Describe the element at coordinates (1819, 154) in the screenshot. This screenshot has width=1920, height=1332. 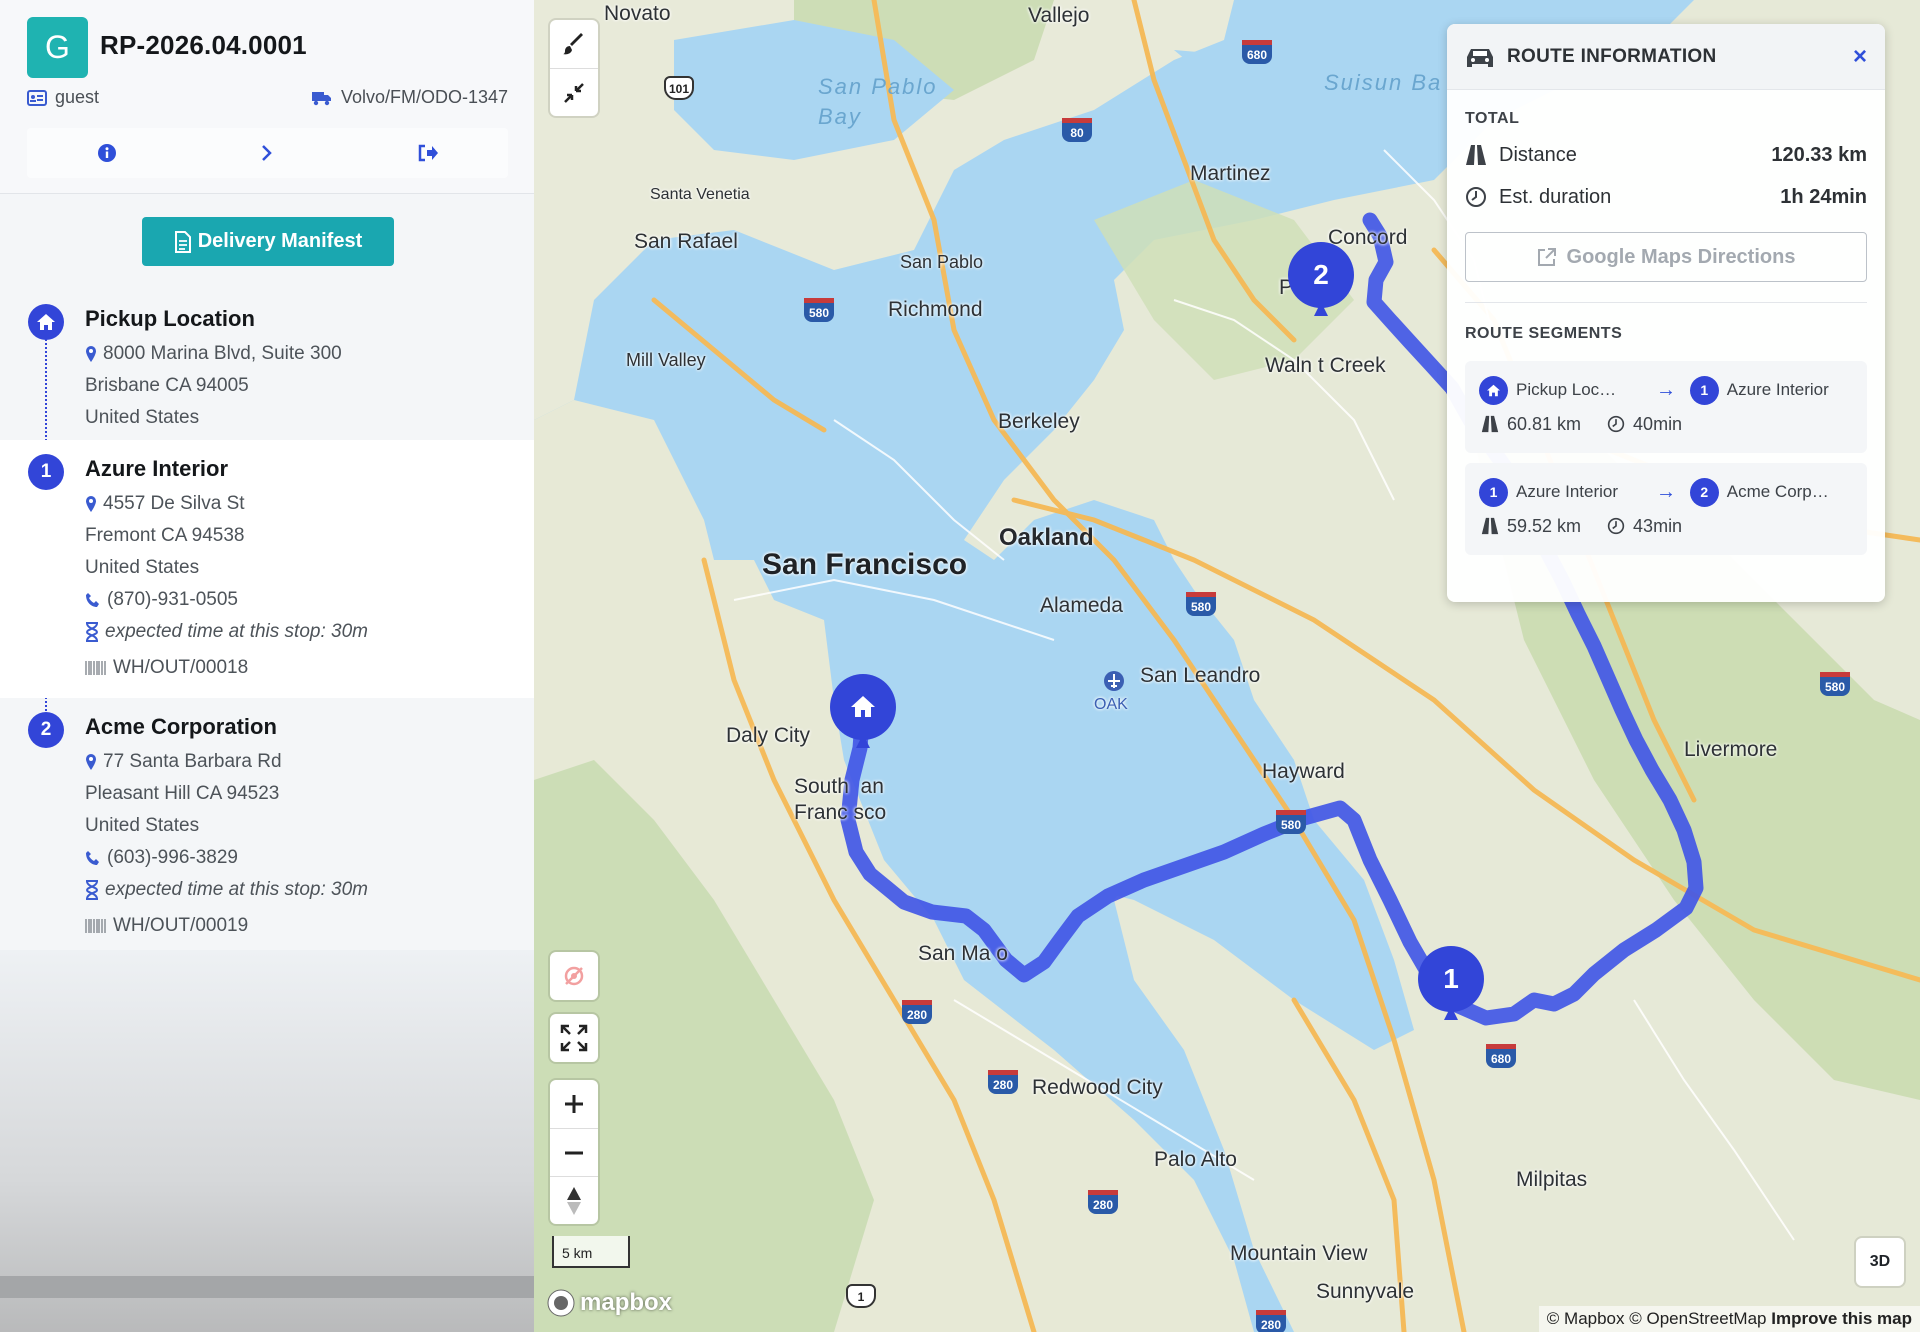
I see `distance-value: 120.33 km` at that location.